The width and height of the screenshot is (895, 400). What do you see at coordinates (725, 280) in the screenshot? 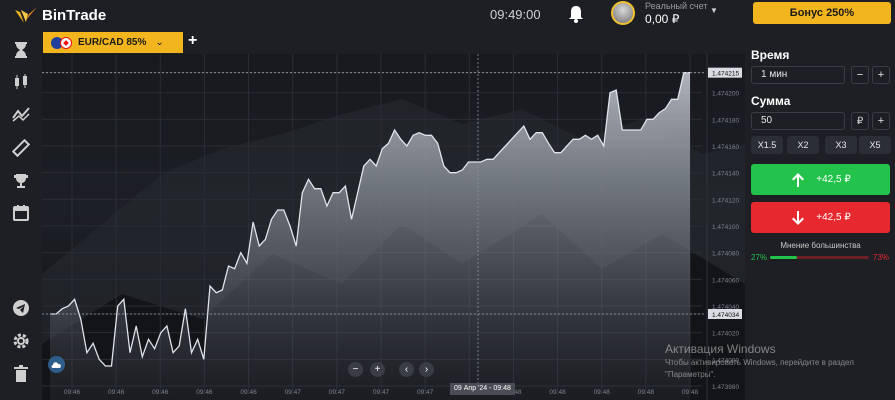
I see `y-tick-label: 1.474060` at bounding box center [725, 280].